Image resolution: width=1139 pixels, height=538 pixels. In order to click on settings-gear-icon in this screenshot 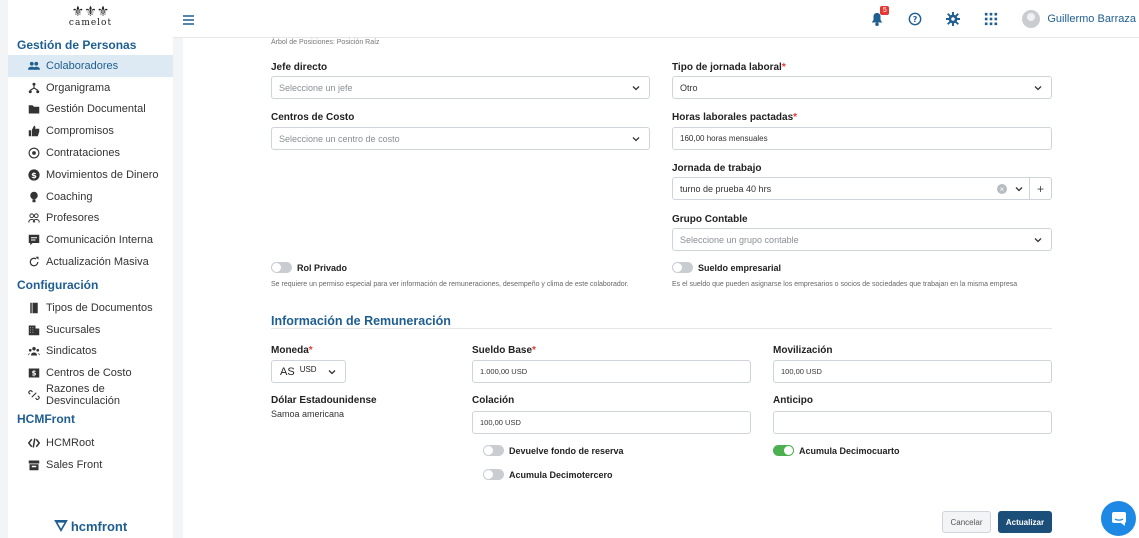, I will do `click(953, 19)`.